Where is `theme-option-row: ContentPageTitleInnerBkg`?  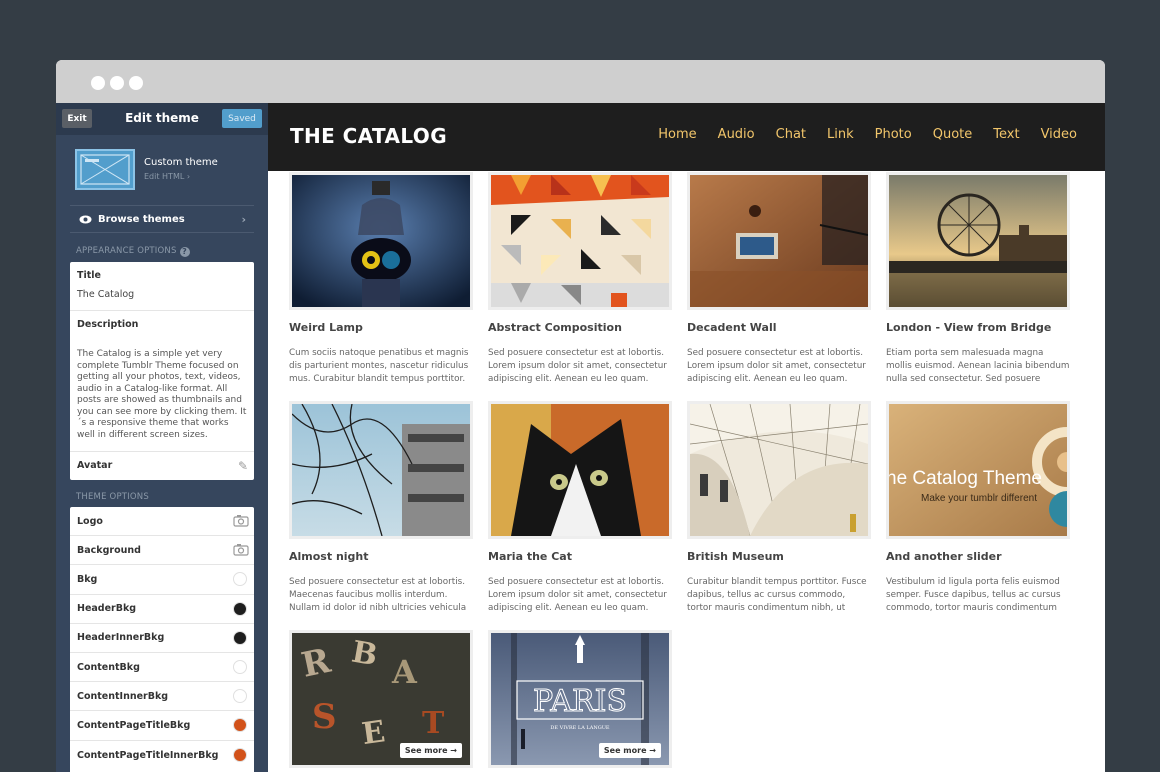 theme-option-row: ContentPageTitleInnerBkg is located at coordinates (162, 755).